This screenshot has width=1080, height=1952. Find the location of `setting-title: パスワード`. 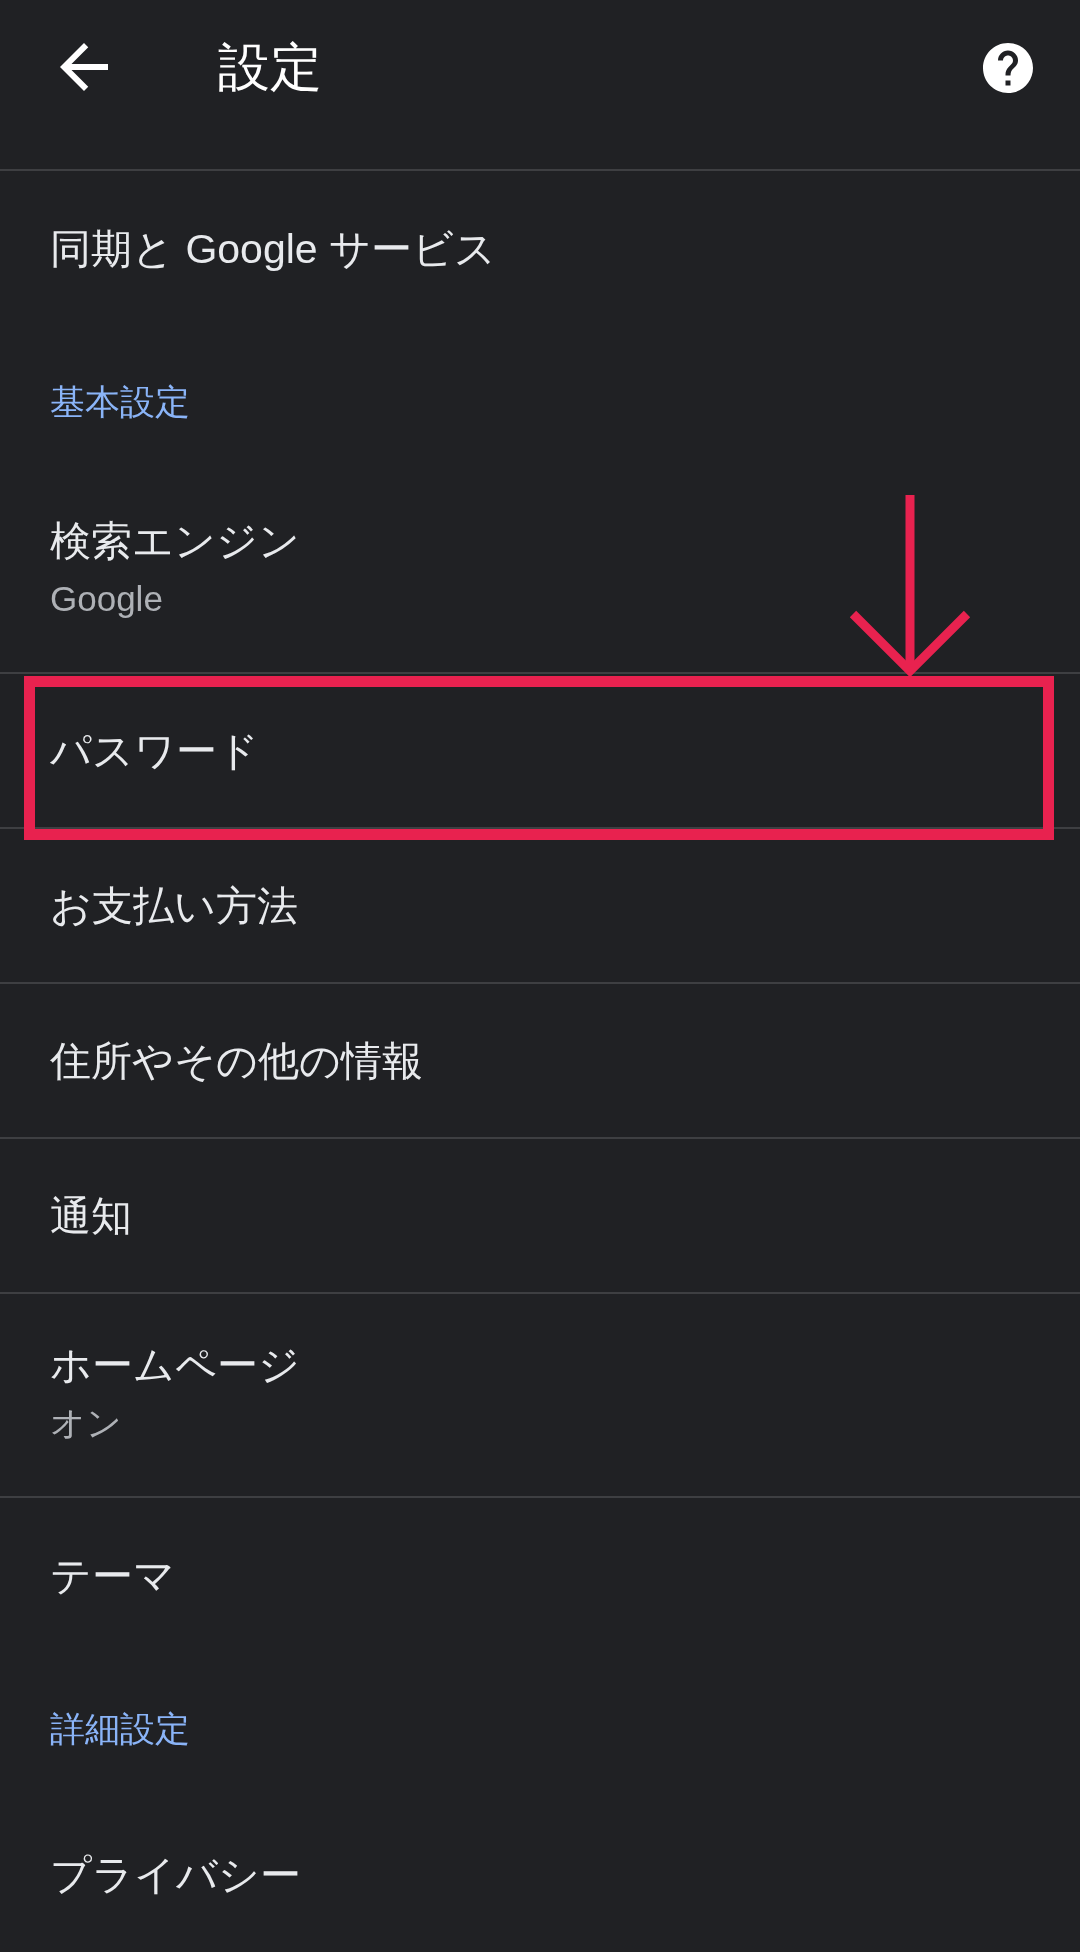

setting-title: パスワード is located at coordinates (154, 750).